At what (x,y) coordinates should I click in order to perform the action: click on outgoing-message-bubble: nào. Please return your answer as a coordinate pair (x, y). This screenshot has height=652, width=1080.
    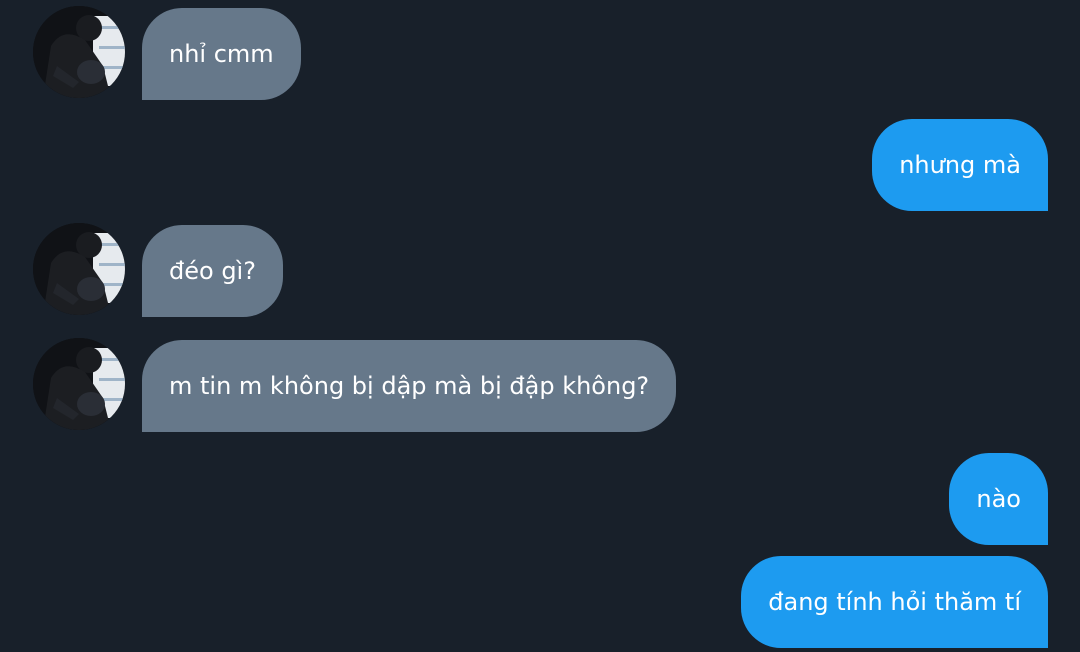
    Looking at the image, I should click on (998, 499).